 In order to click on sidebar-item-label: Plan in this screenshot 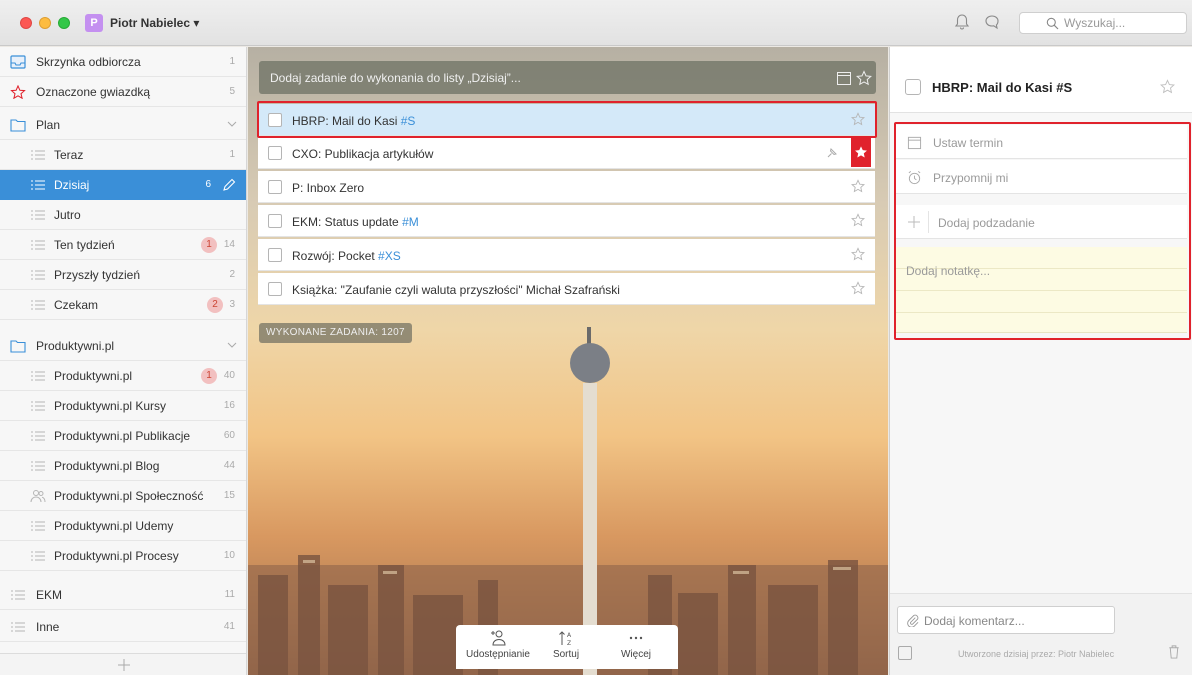, I will do `click(48, 125)`.